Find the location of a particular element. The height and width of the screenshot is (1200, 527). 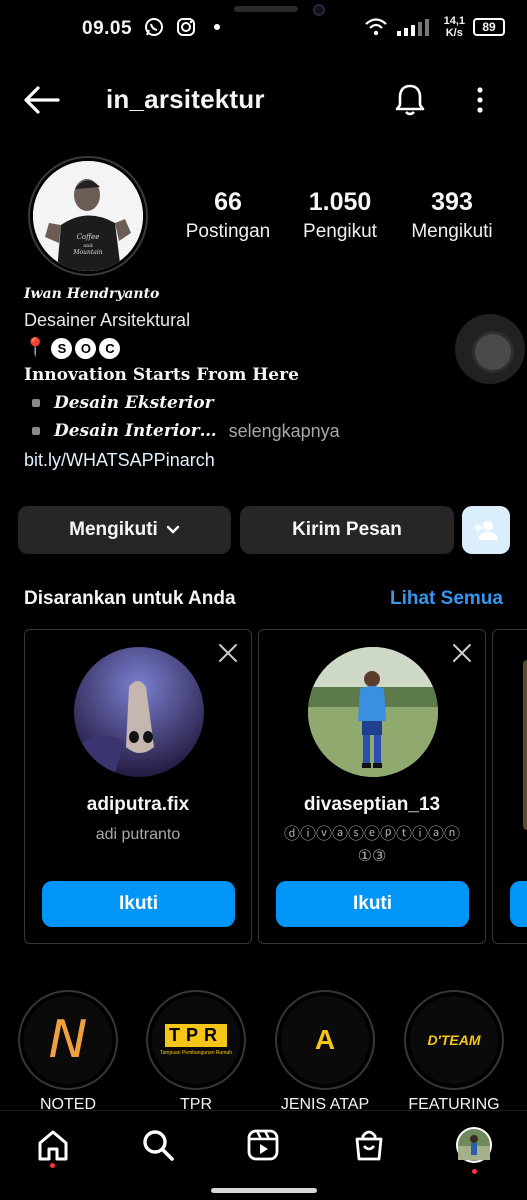

profile-avatar: Coffee and Mountain is located at coordinates (88, 216).